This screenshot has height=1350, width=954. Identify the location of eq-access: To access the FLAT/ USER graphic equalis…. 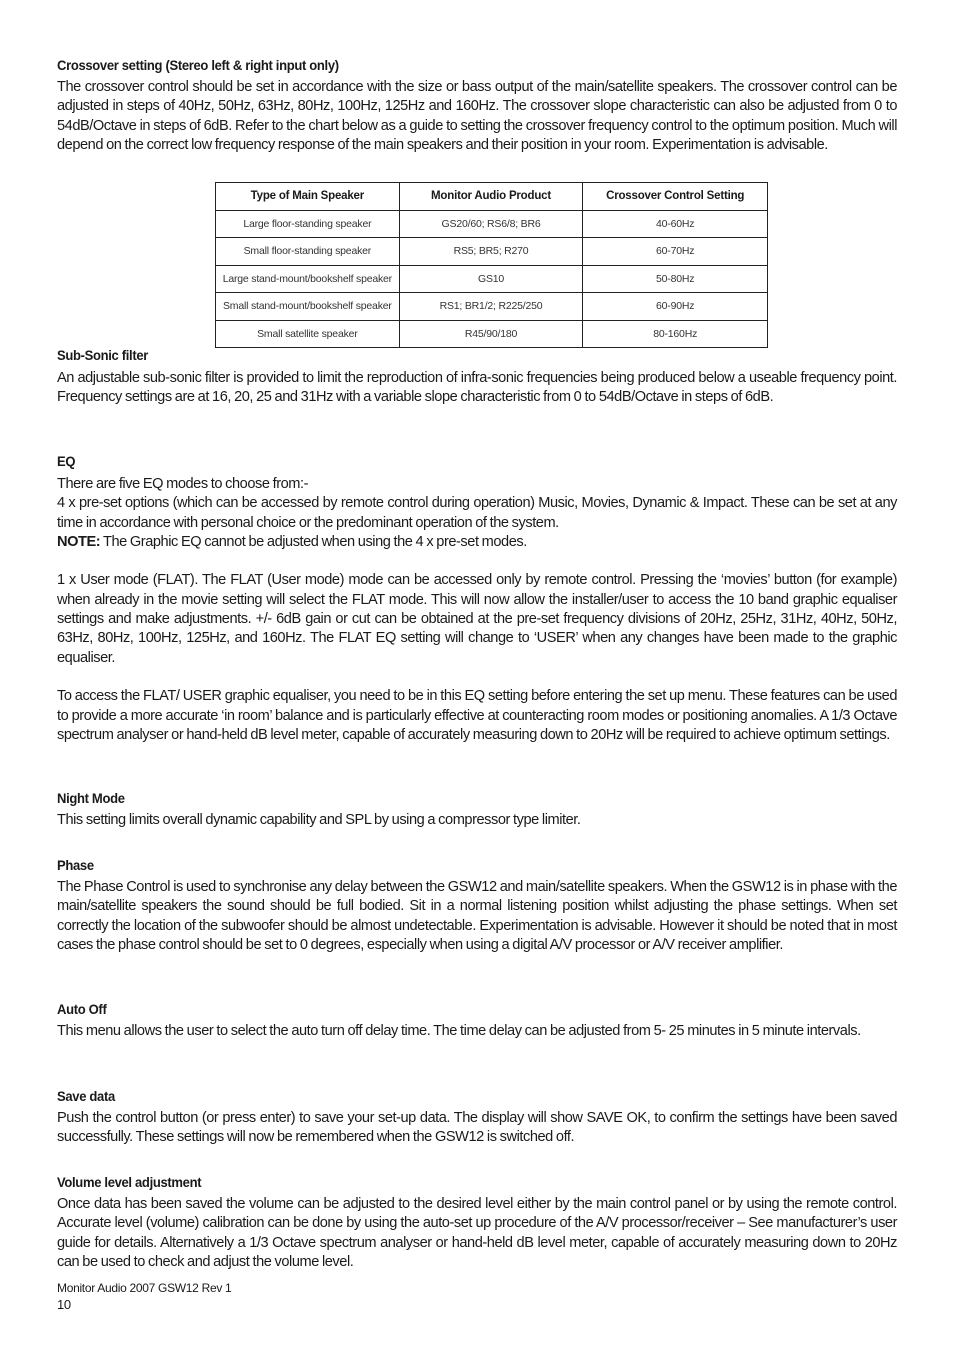
(477, 715).